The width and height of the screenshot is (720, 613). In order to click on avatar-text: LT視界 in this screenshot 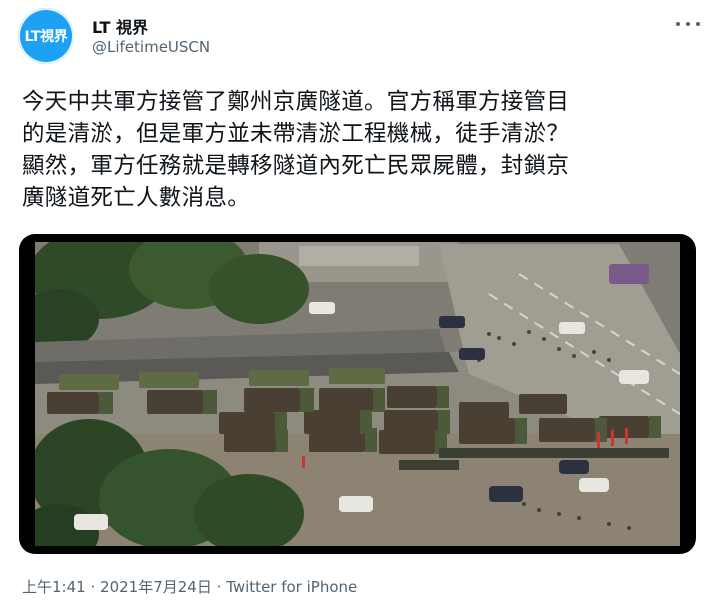, I will do `click(46, 37)`.